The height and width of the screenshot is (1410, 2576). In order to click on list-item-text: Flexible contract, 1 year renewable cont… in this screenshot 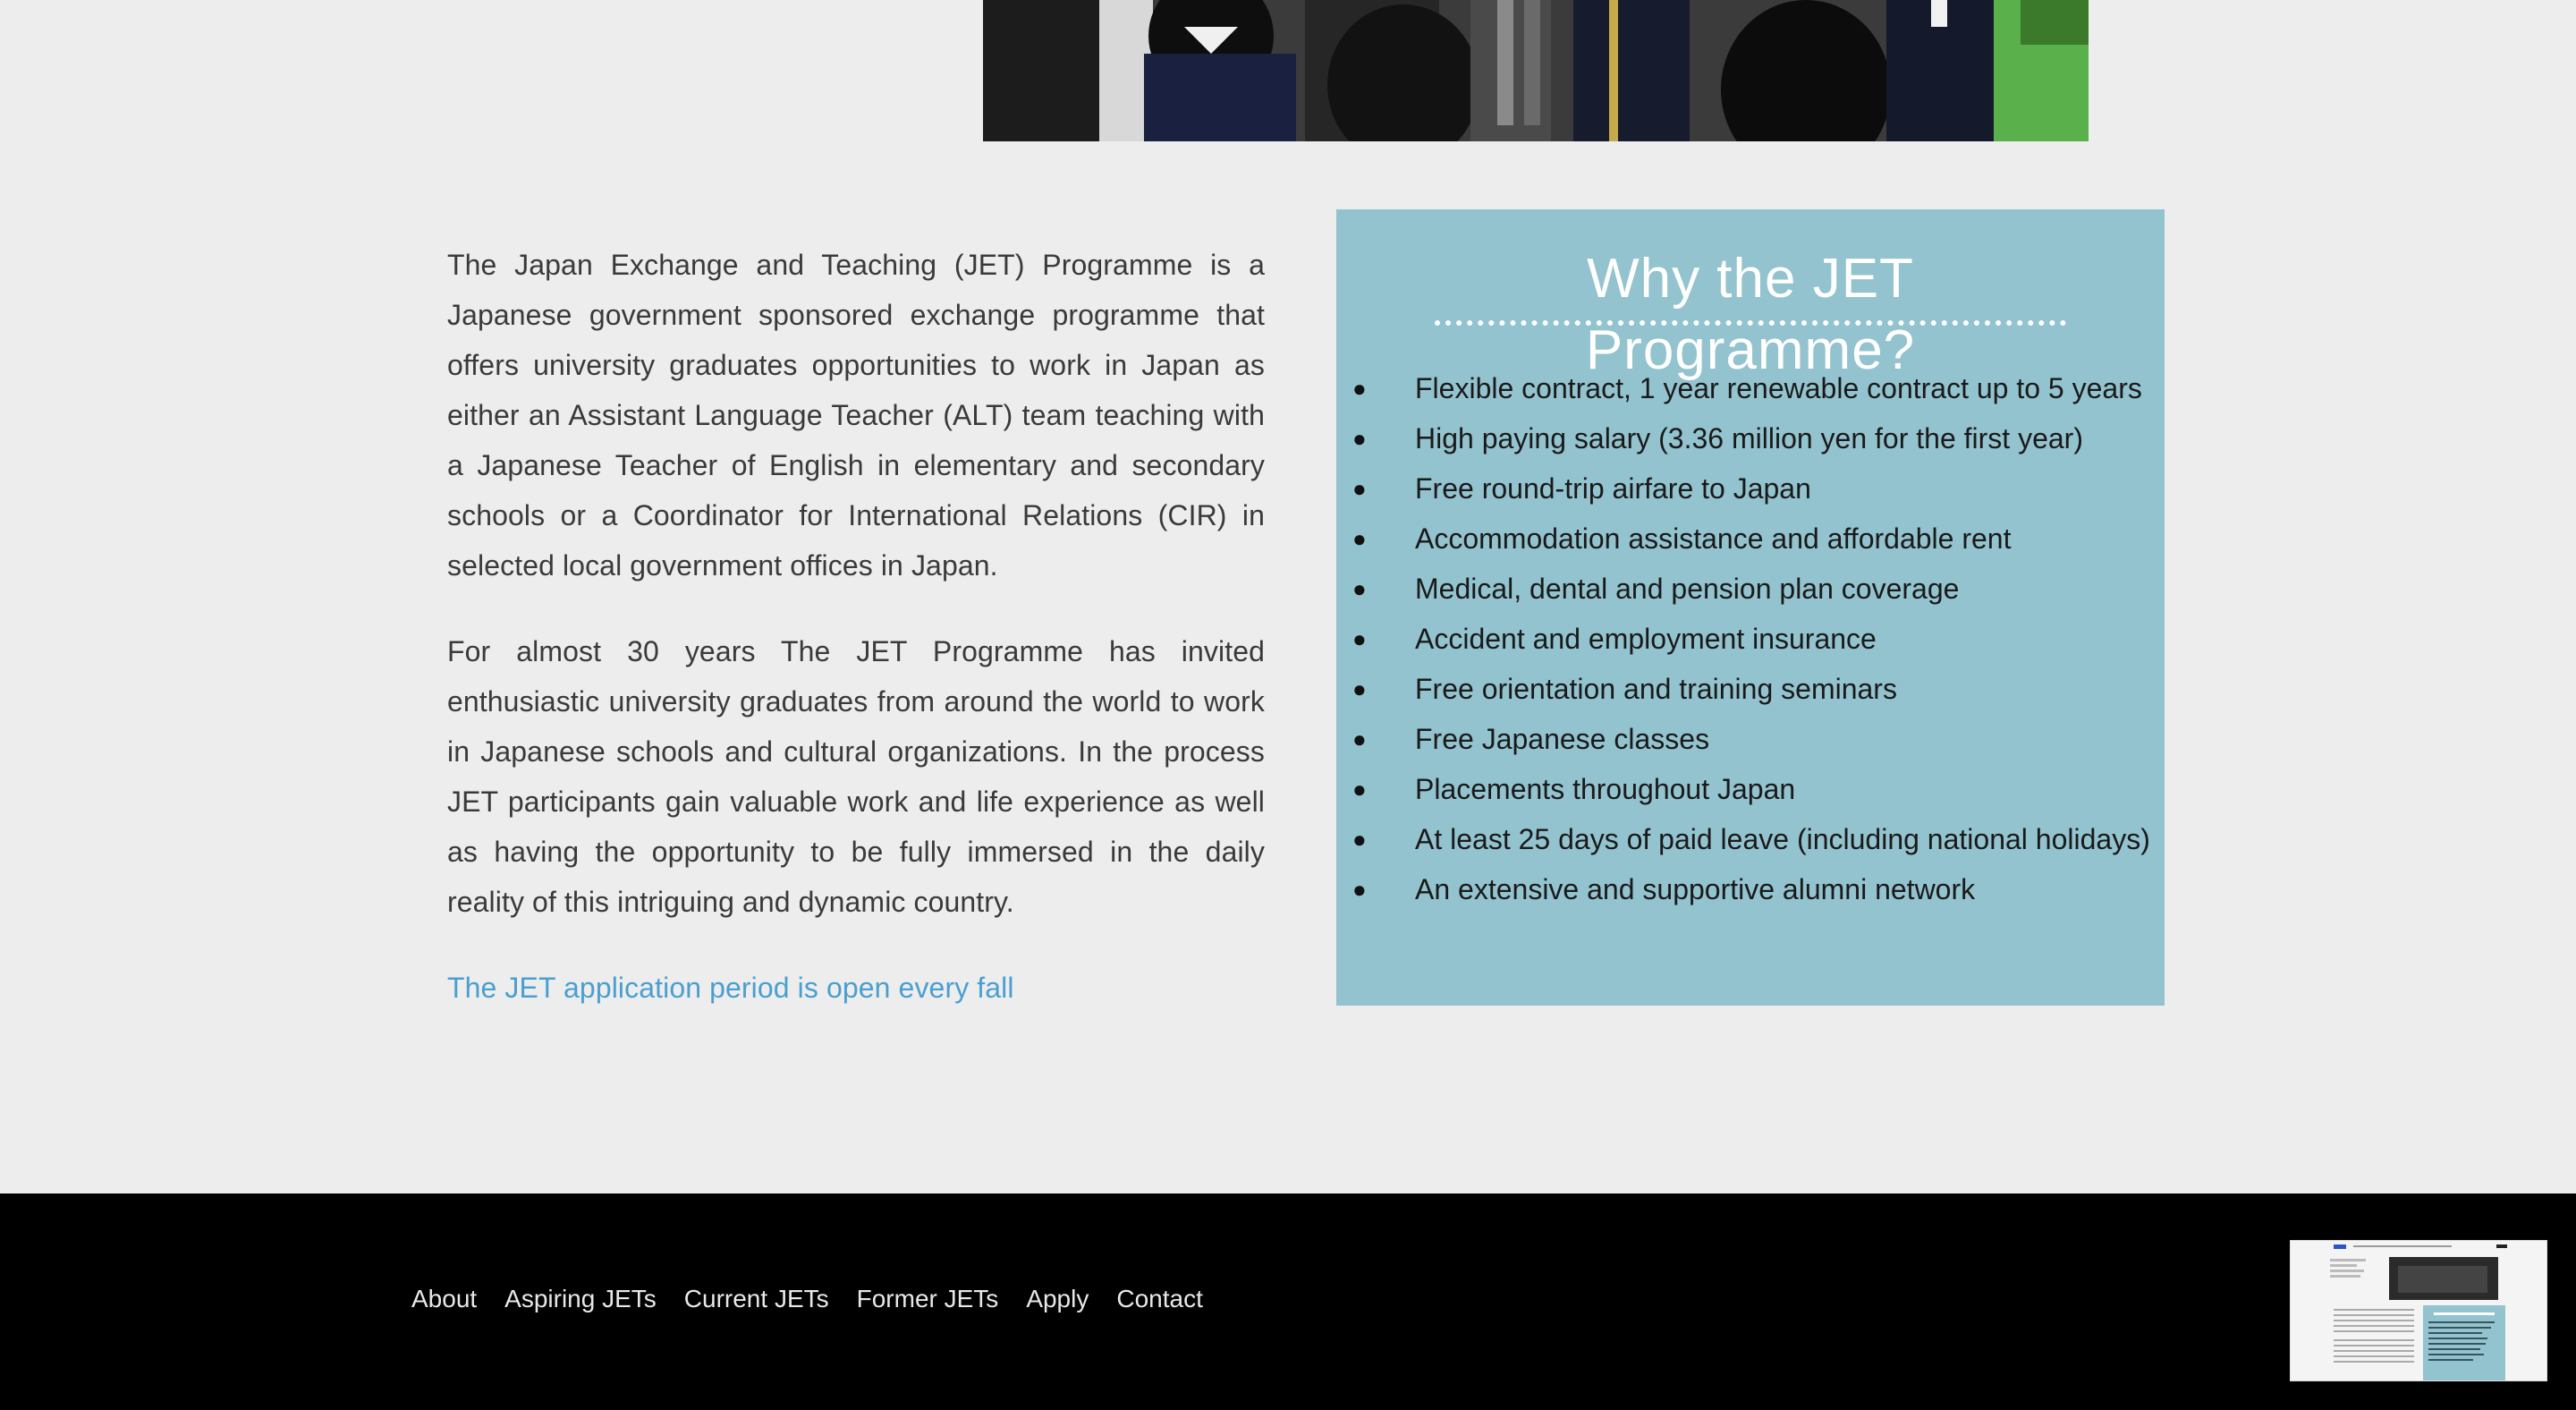, I will do `click(1778, 388)`.